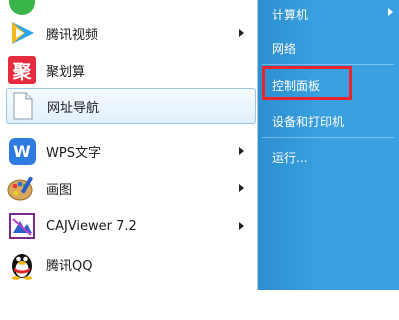 This screenshot has height=320, width=399. I want to click on qq-penguin-icon, so click(22, 264).